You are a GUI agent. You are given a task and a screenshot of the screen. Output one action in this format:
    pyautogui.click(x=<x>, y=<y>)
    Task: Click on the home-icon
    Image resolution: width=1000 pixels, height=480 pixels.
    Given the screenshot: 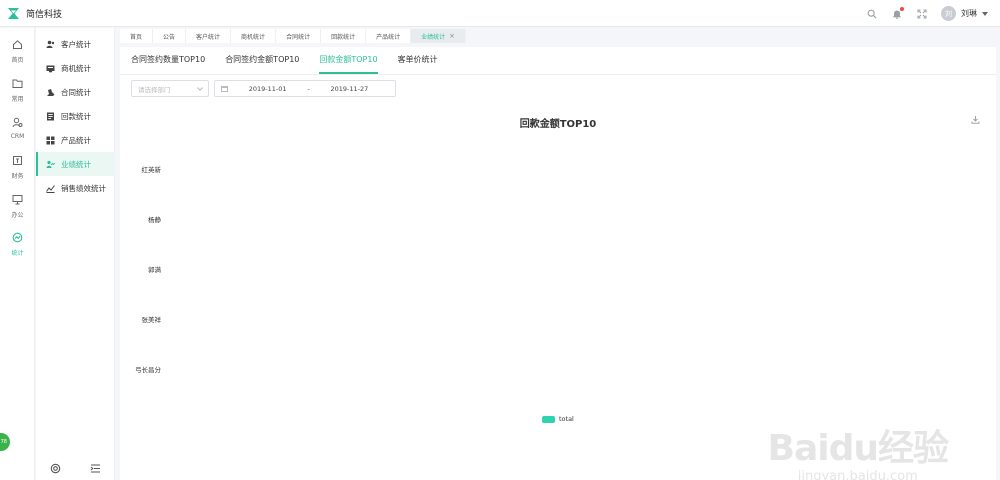 What is the action you would take?
    pyautogui.click(x=17, y=45)
    